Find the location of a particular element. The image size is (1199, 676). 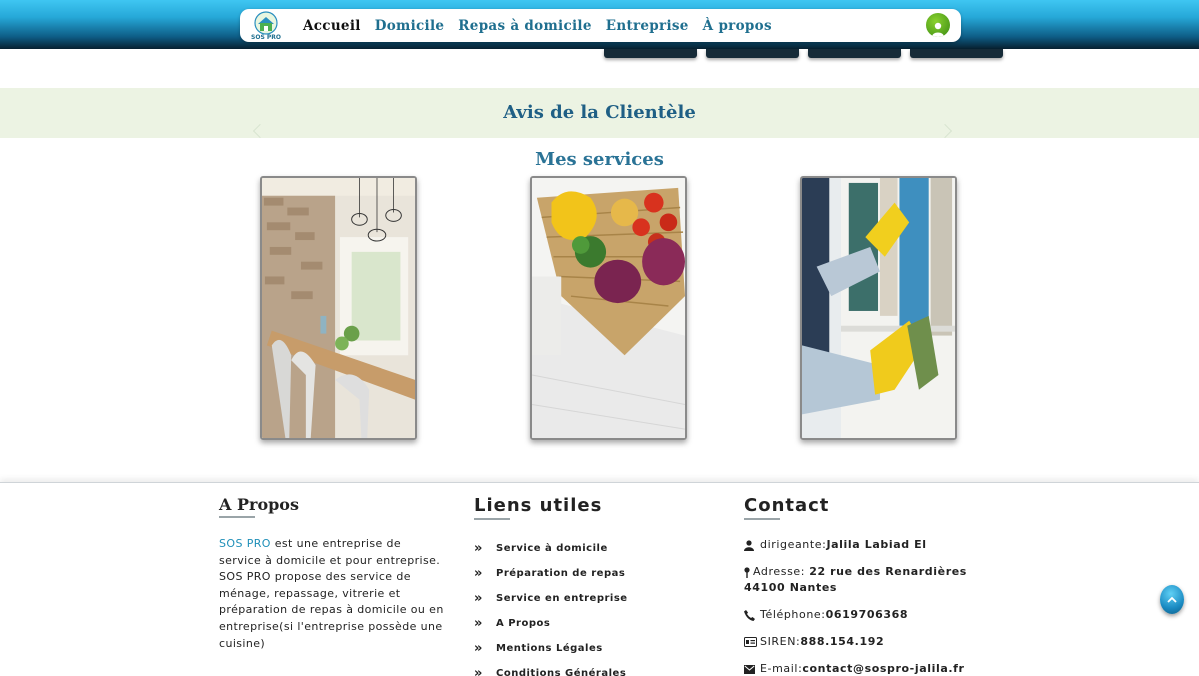

link-label: Service à domicile is located at coordinates (552, 548).